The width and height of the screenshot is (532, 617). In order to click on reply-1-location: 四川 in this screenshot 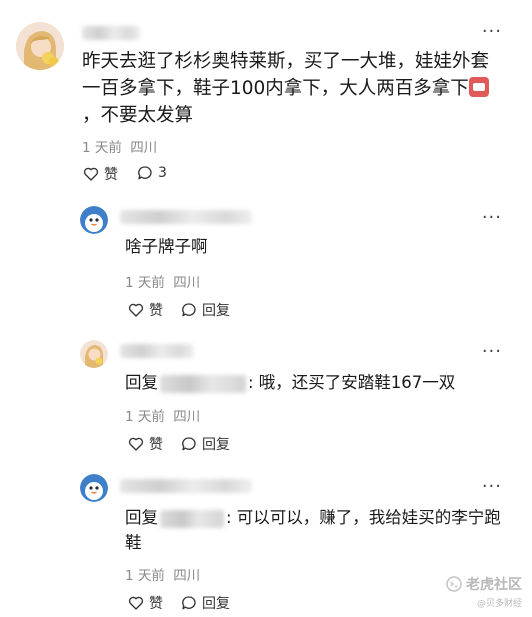, I will do `click(187, 283)`.